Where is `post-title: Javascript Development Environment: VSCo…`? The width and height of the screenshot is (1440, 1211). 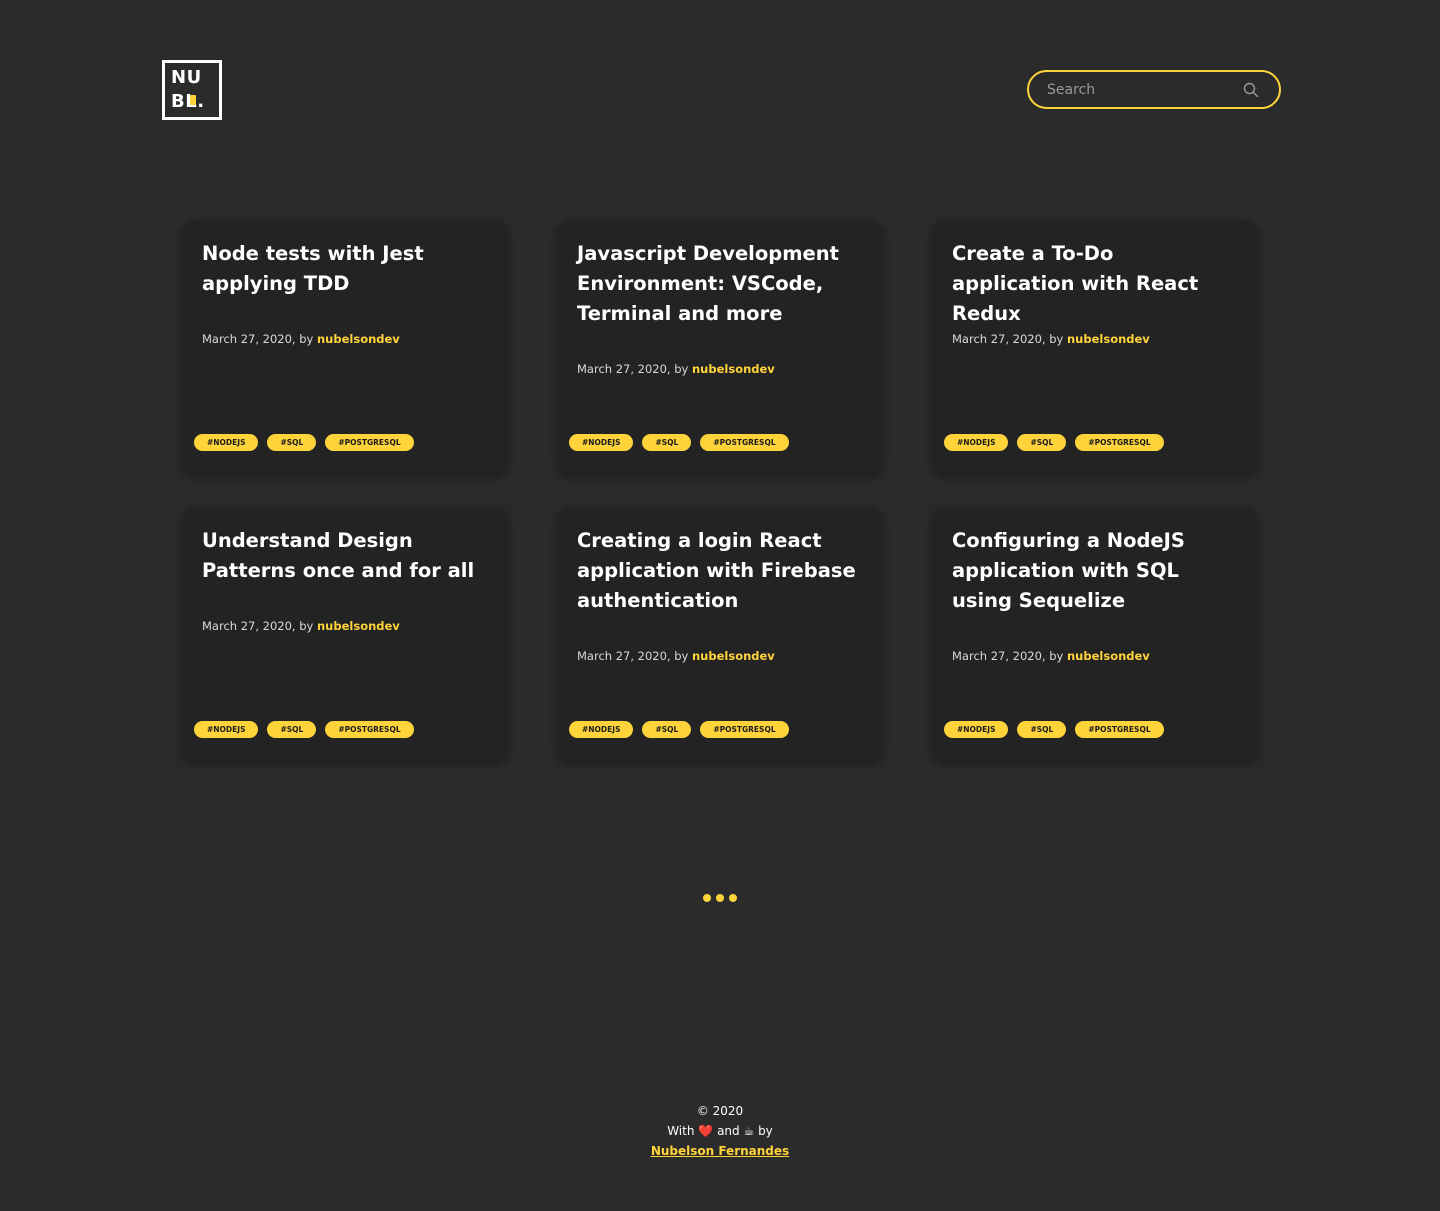 post-title: Javascript Development Environment: VSCo… is located at coordinates (722, 284).